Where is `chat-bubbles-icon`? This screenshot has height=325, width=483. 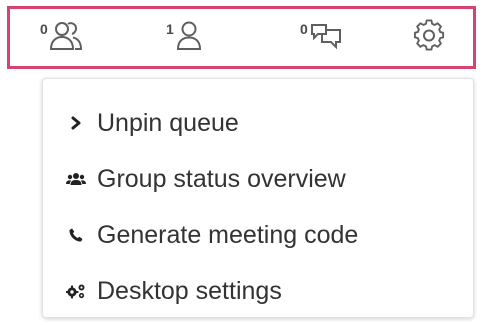
chat-bubbles-icon is located at coordinates (325, 37).